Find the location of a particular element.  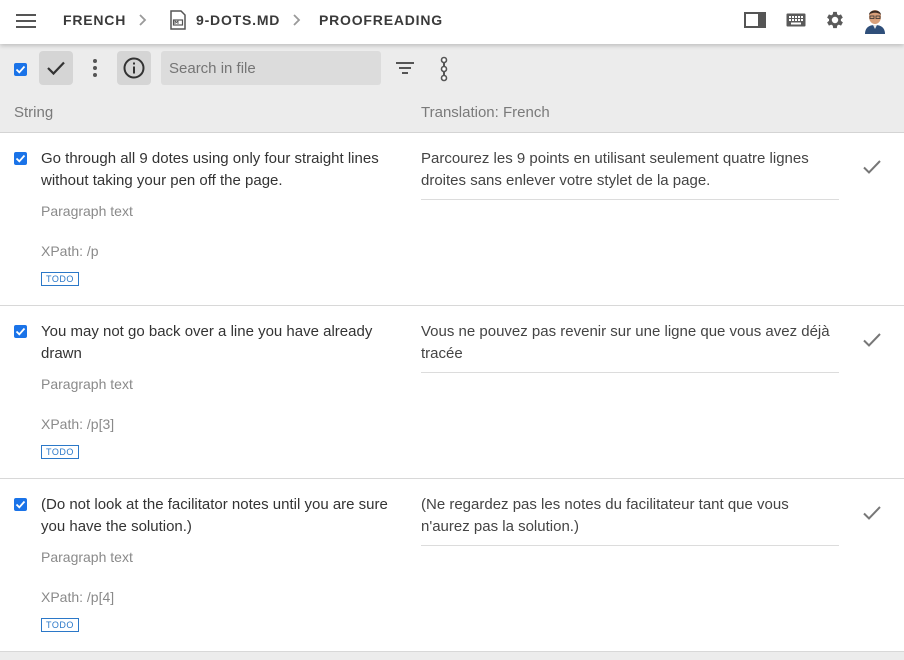

editor-toolbar is located at coordinates (452, 68).